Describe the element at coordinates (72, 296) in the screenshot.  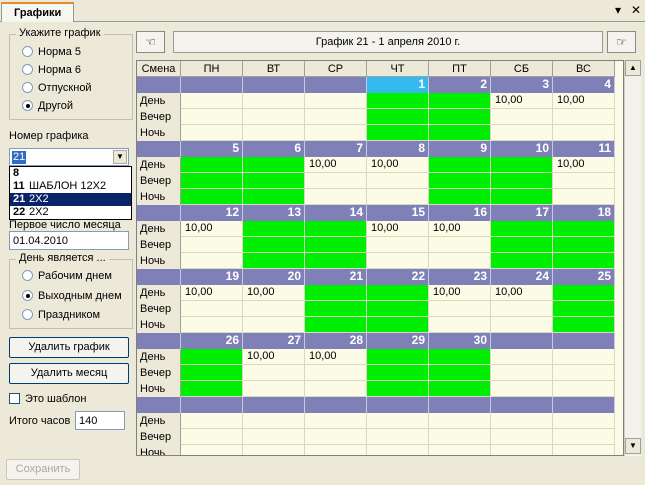
I see `radio-day-off: Выходным днем` at that location.